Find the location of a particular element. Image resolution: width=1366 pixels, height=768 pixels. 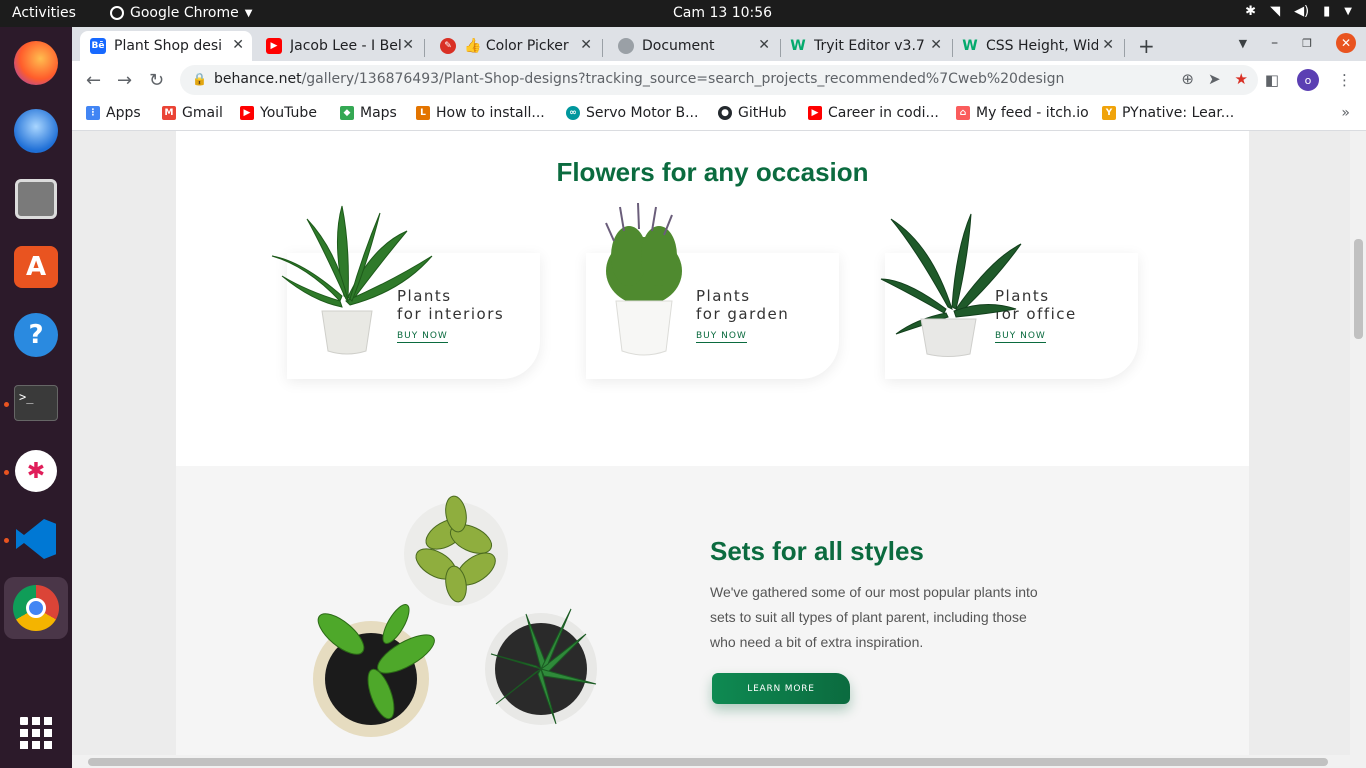

bookmark-gmail: M Gmail is located at coordinates (192, 113).